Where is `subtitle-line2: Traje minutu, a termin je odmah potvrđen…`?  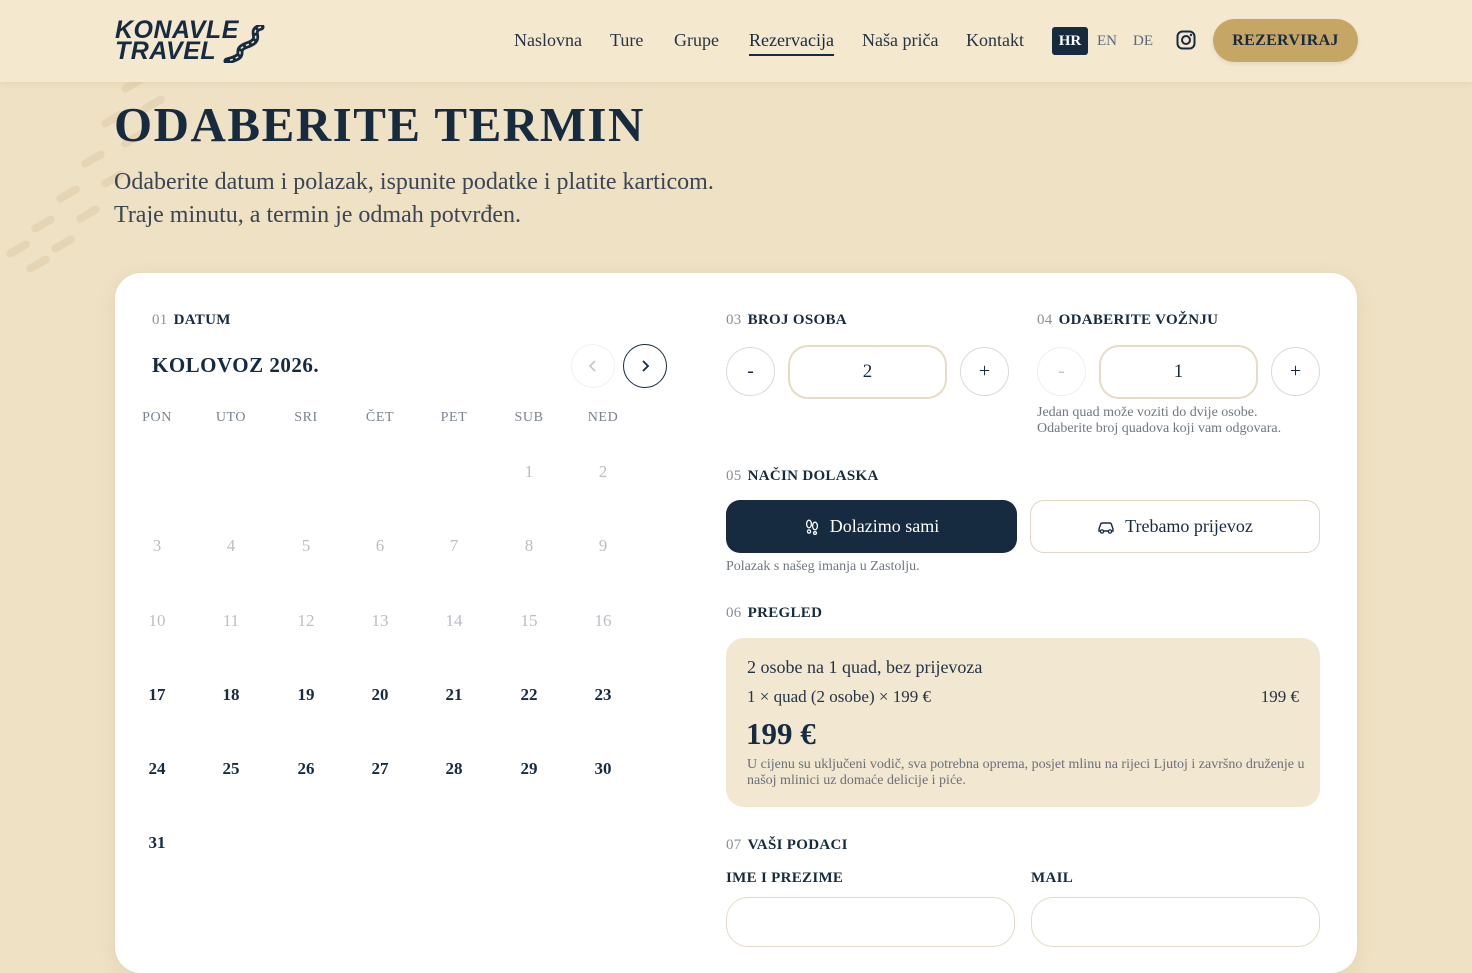
subtitle-line2: Traje minutu, a termin je odmah potvrđen… is located at coordinates (318, 215).